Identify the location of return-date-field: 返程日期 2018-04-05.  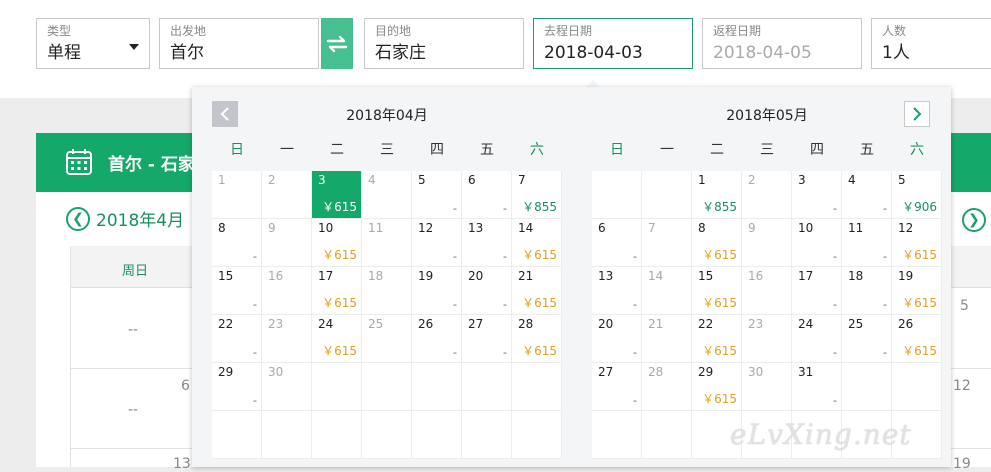
(782, 43).